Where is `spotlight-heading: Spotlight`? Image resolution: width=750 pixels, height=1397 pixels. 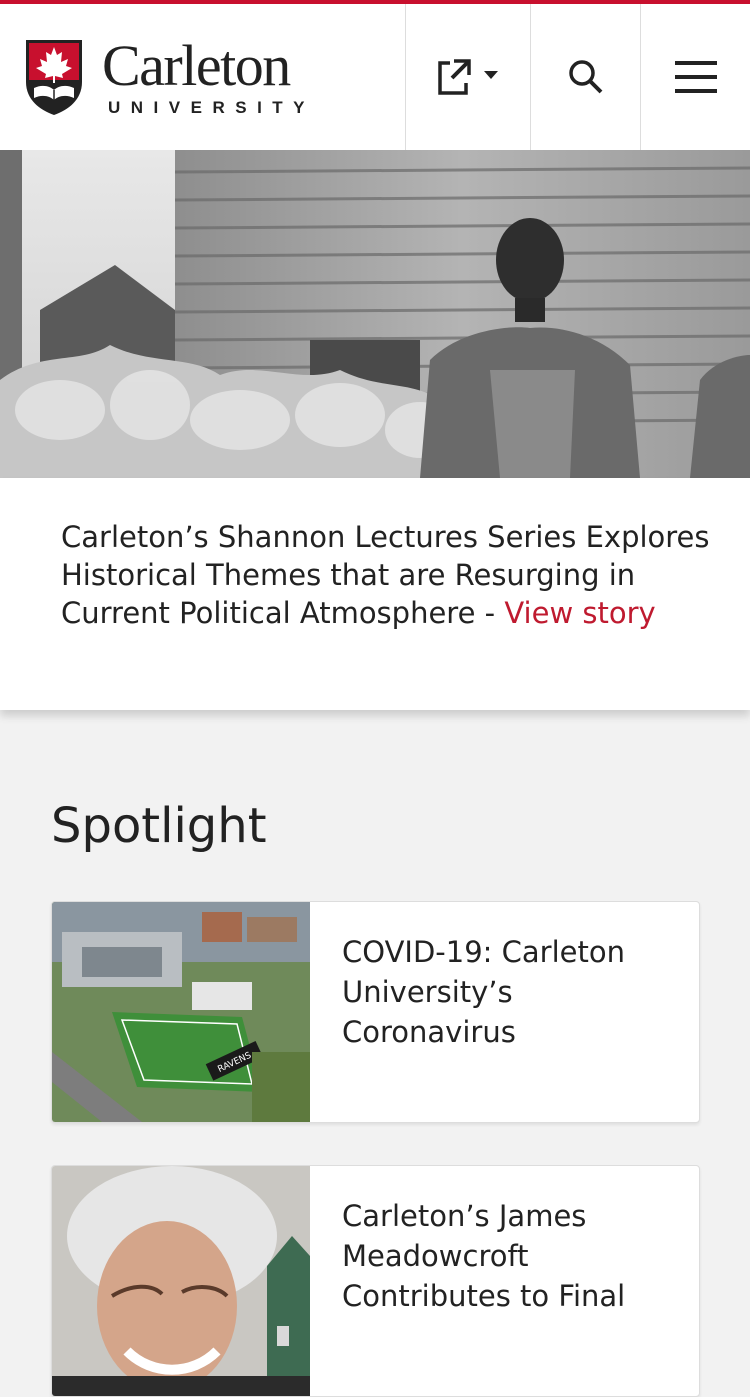 spotlight-heading: Spotlight is located at coordinates (159, 826).